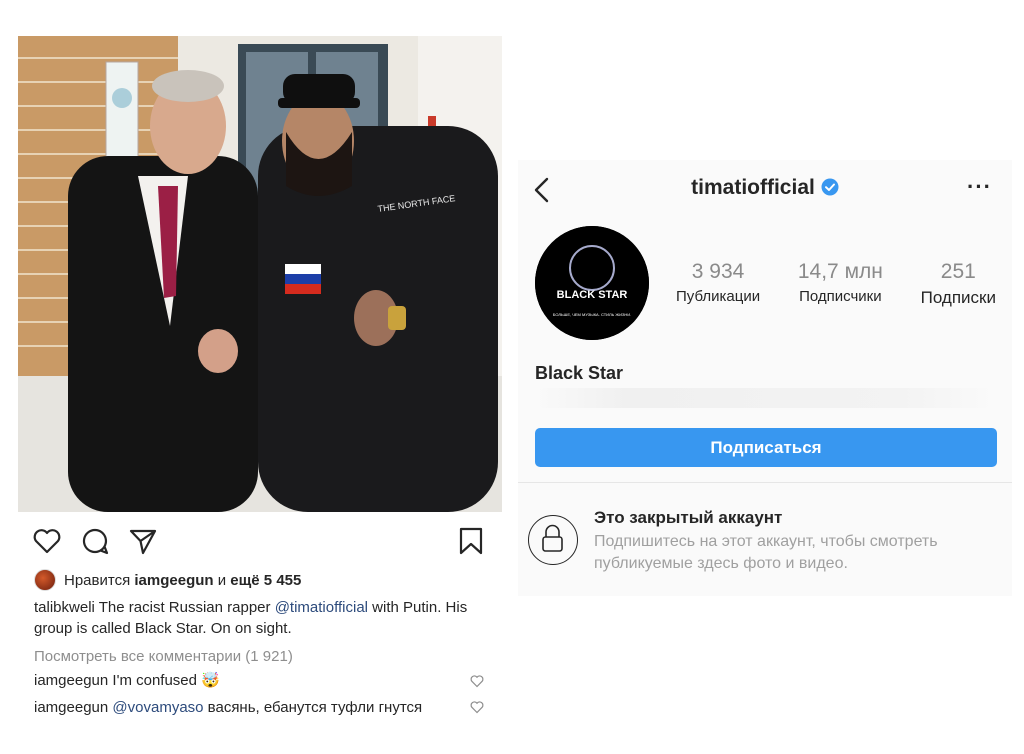 The height and width of the screenshot is (754, 1024). Describe the element at coordinates (718, 284) in the screenshot. I see `stat-posts: 3 934 Публикации` at that location.